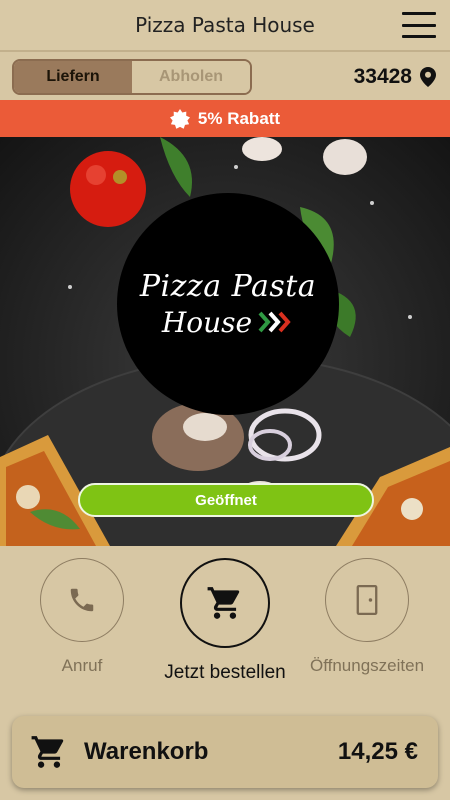 The height and width of the screenshot is (800, 450). What do you see at coordinates (239, 118) in the screenshot?
I see `discount-label: 5% Rabatt` at bounding box center [239, 118].